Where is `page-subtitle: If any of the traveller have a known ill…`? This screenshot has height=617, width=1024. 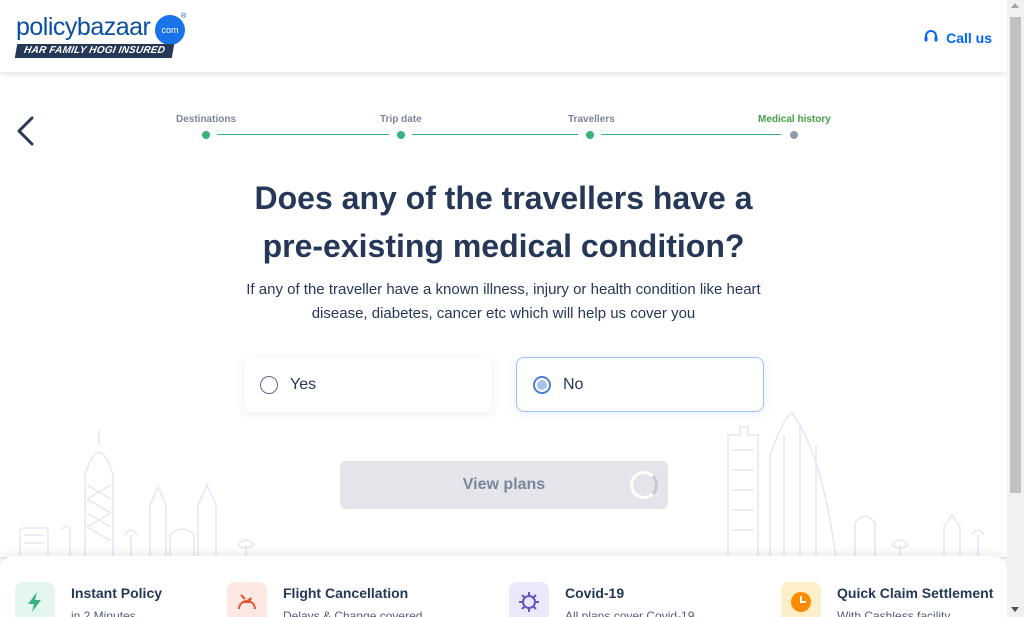 page-subtitle: If any of the traveller have a known ill… is located at coordinates (503, 301).